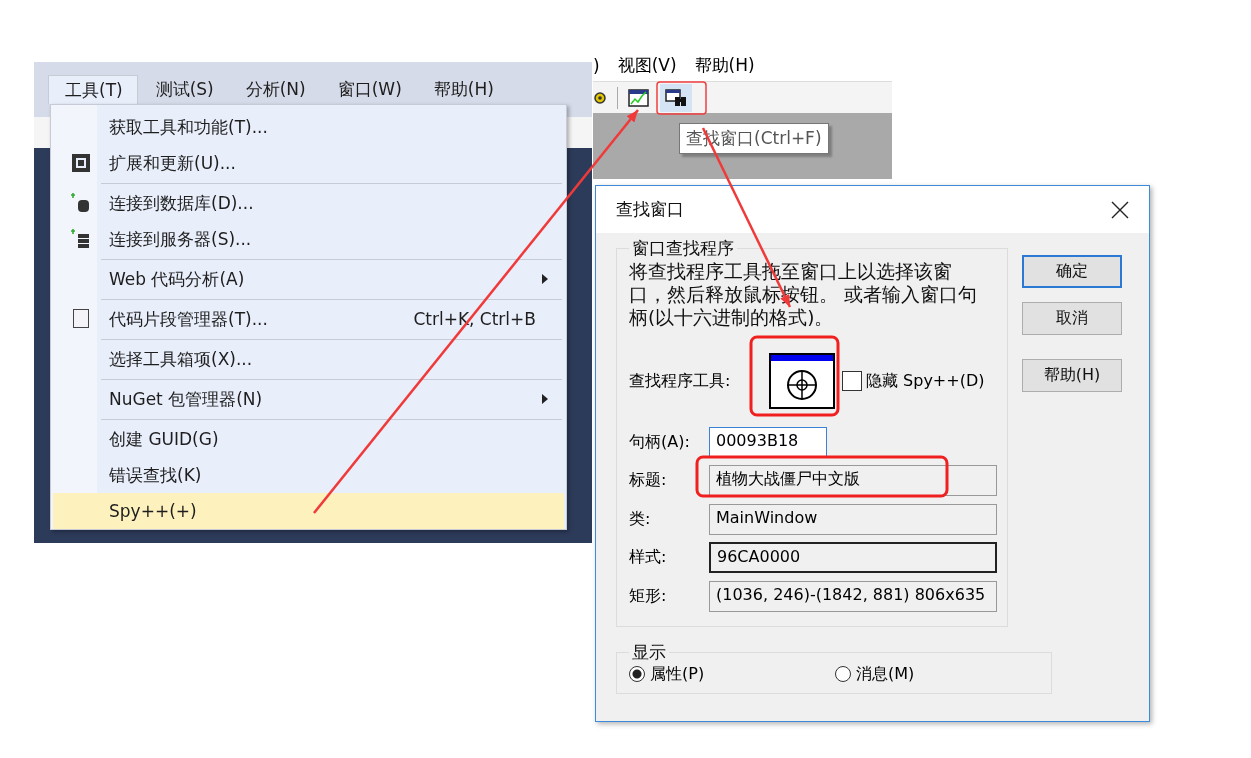 Image resolution: width=1251 pixels, height=758 pixels. I want to click on field-label: 标题:, so click(648, 481).